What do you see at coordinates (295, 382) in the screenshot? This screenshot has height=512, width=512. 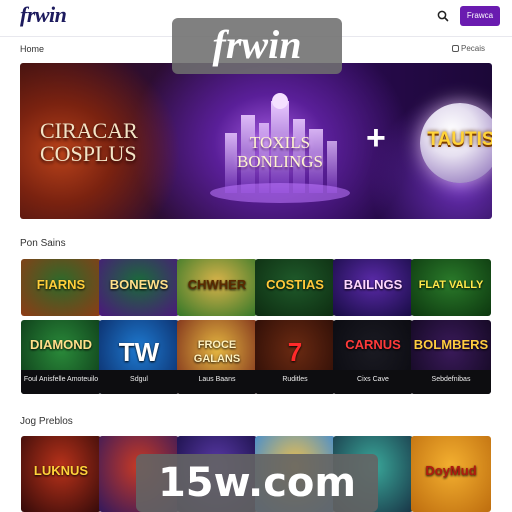 I see `game-caption: Ruditles` at bounding box center [295, 382].